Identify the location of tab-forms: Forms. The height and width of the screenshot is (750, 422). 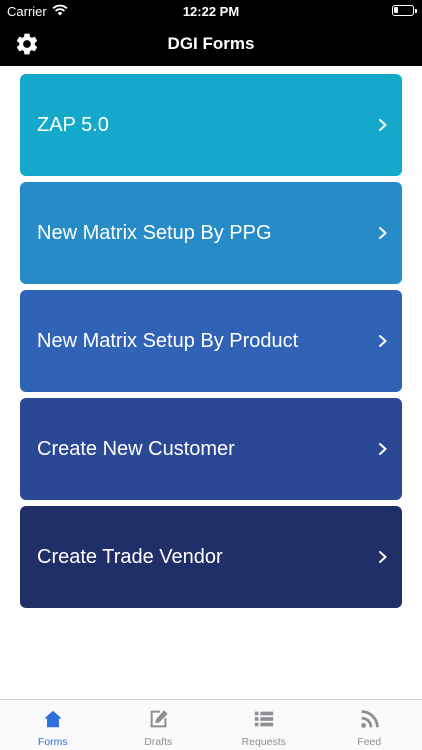
(53, 725).